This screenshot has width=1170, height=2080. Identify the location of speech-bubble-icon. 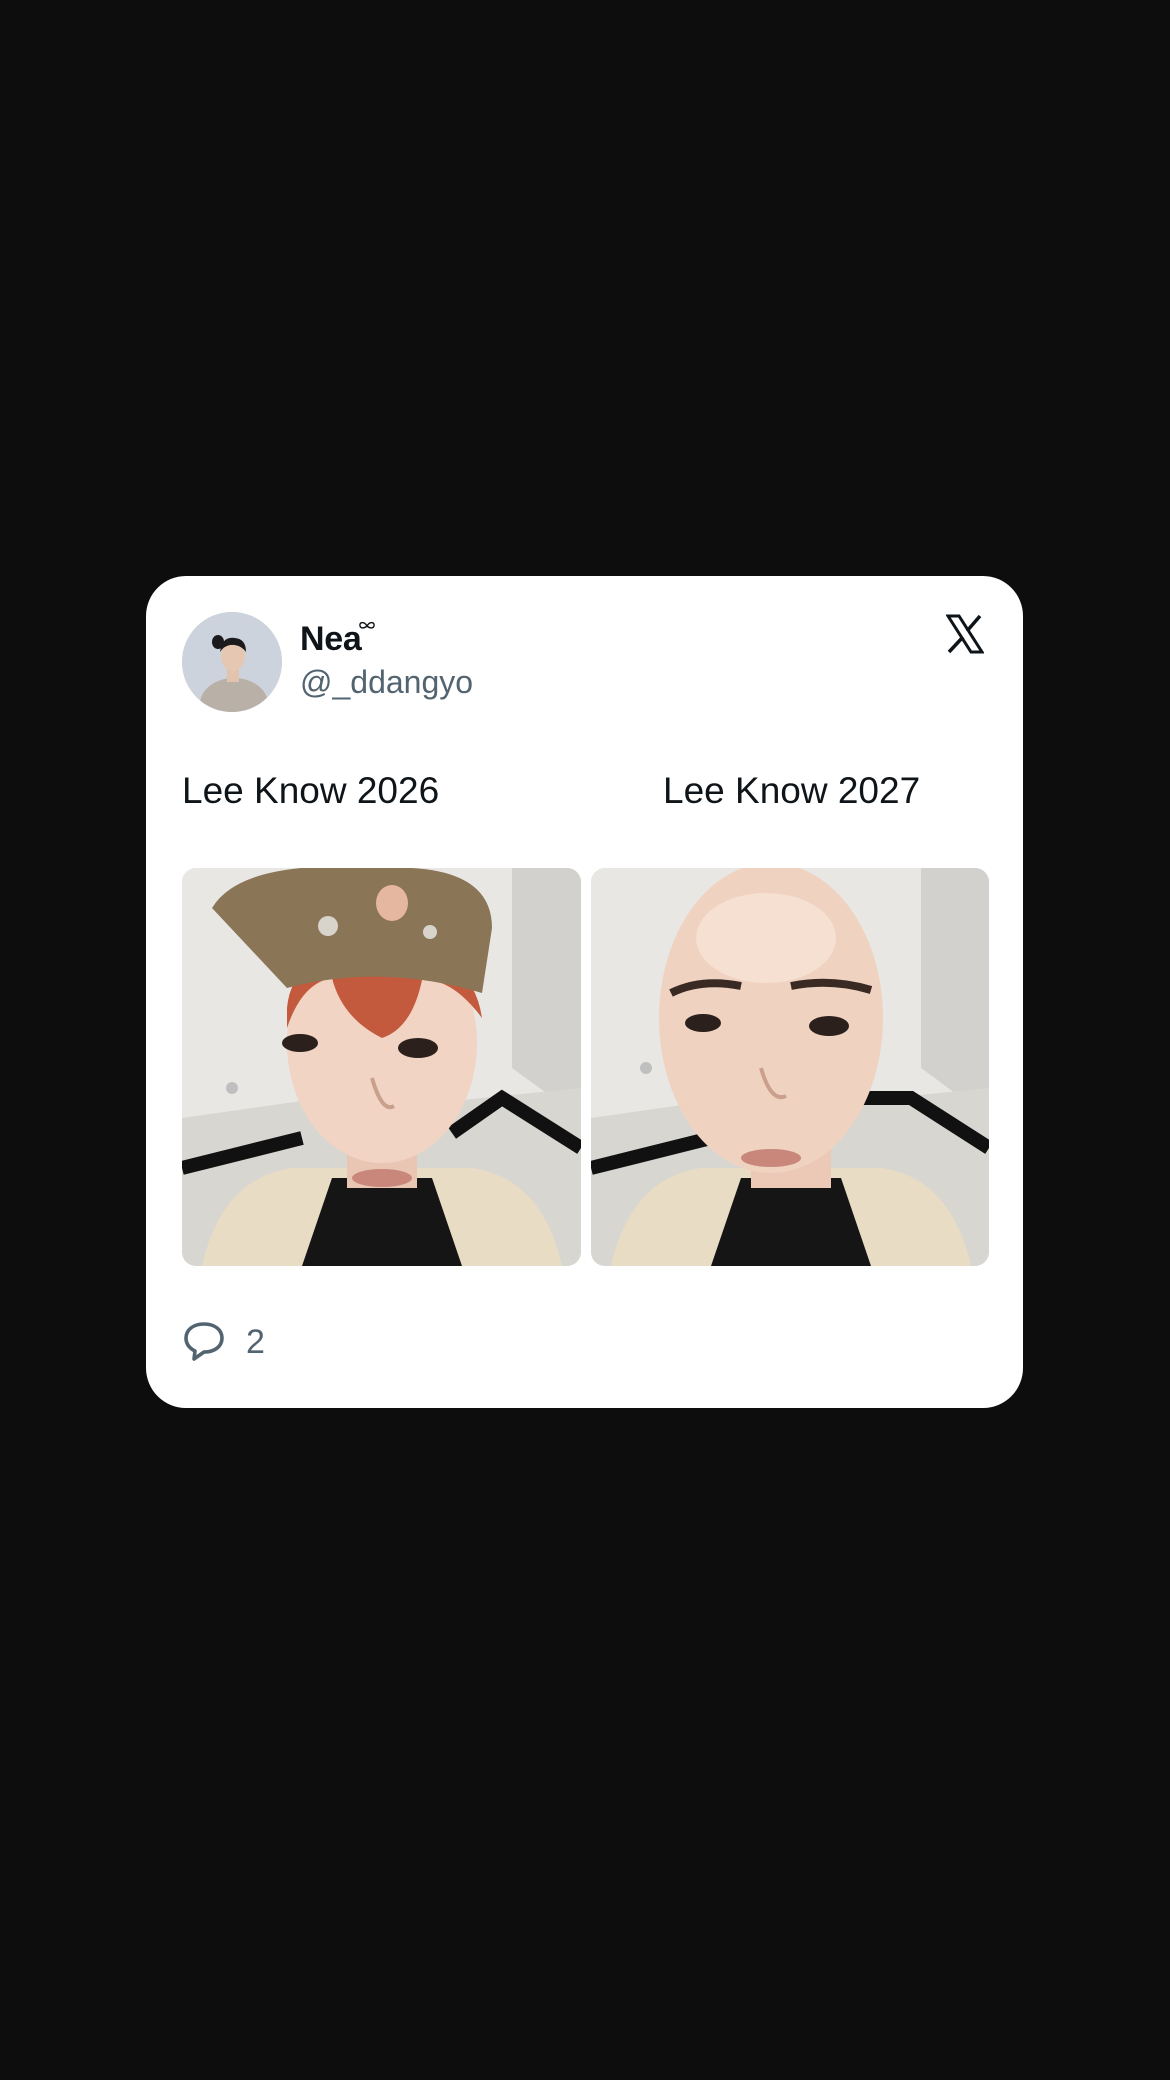
(204, 1341).